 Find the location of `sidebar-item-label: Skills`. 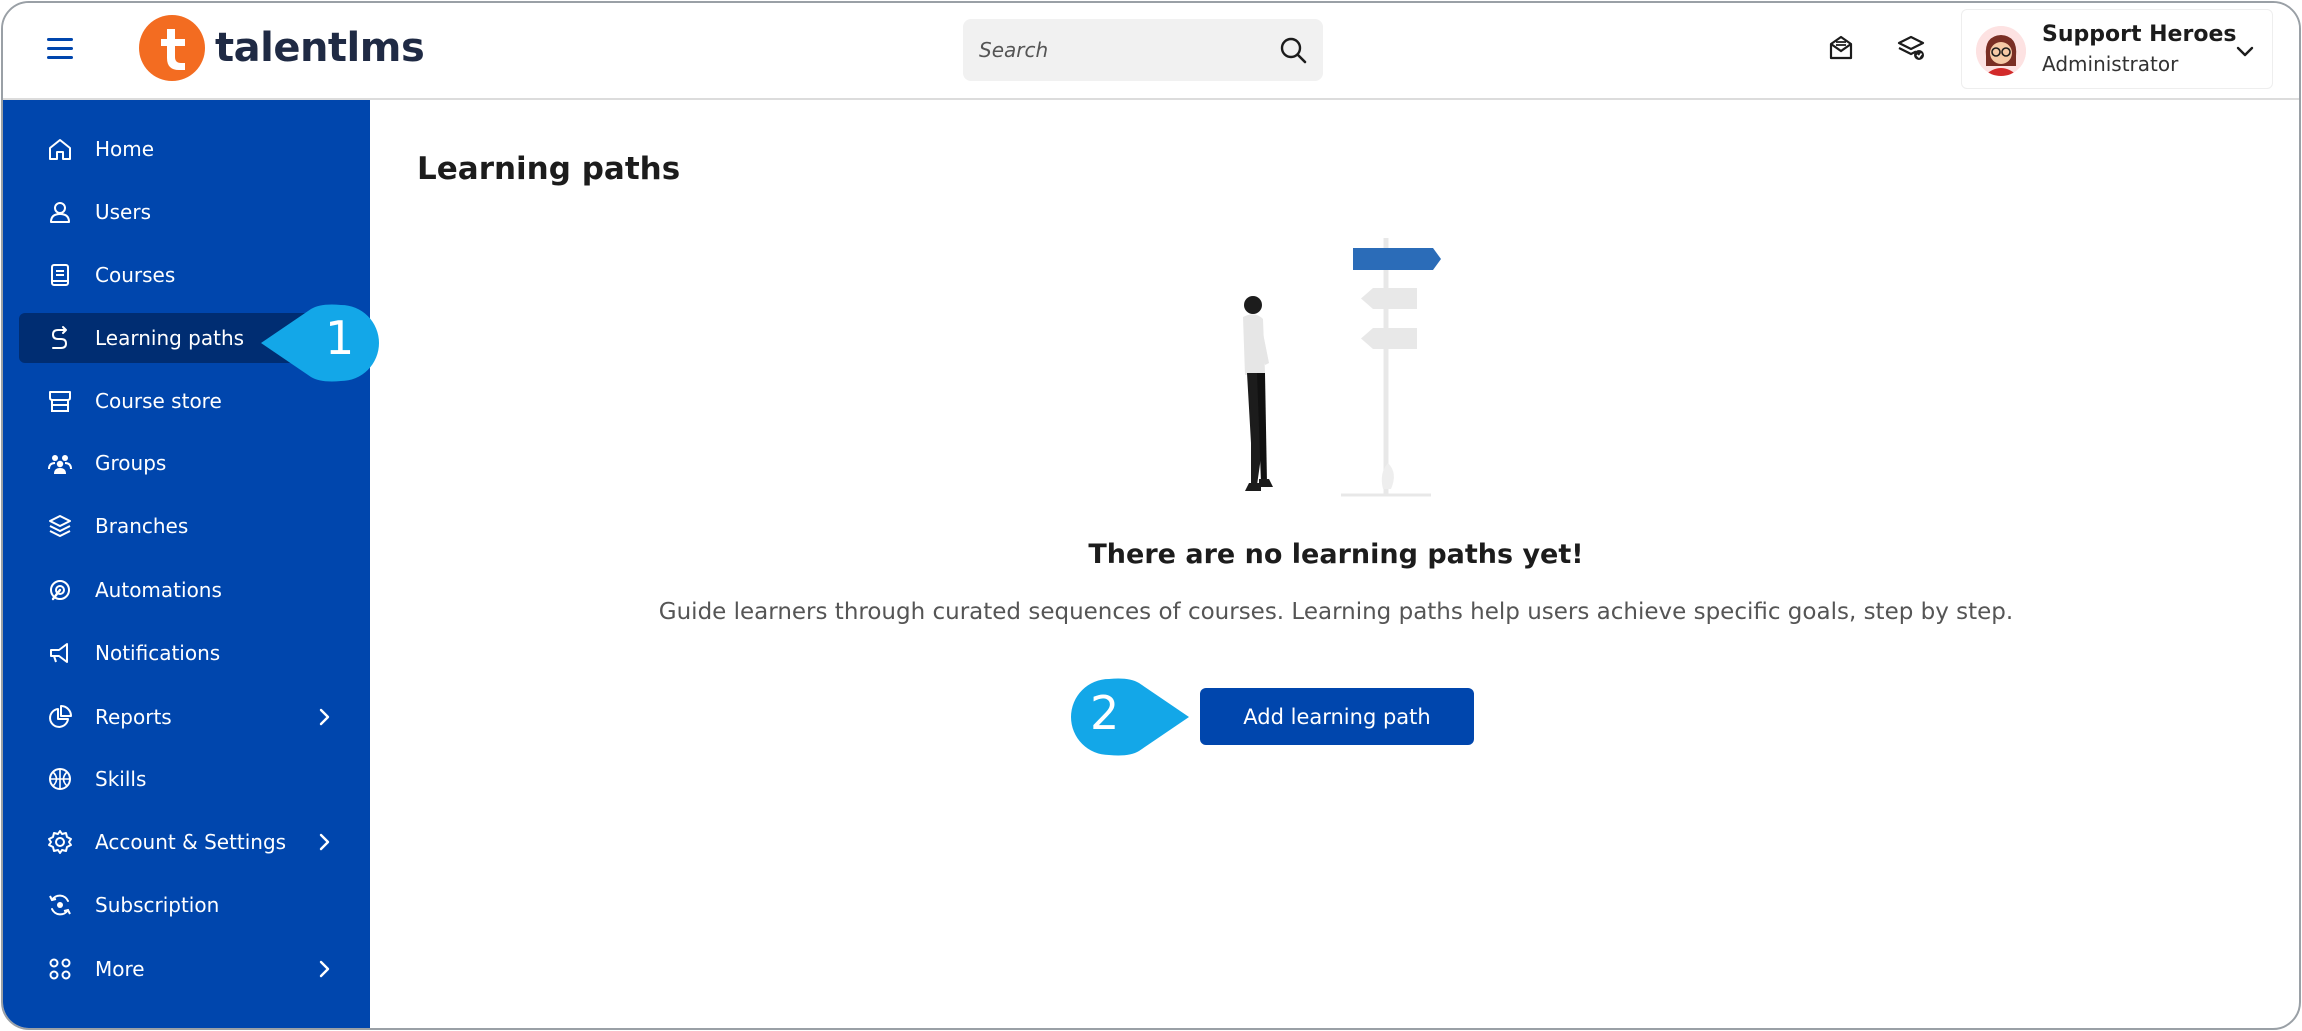

sidebar-item-label: Skills is located at coordinates (121, 779).